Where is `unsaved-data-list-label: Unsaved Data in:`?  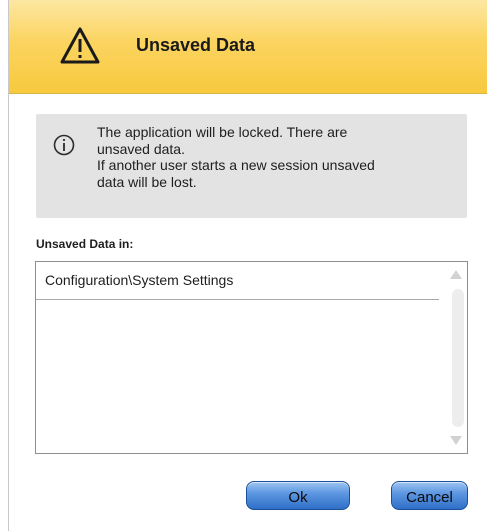
unsaved-data-list-label: Unsaved Data in: is located at coordinates (85, 244).